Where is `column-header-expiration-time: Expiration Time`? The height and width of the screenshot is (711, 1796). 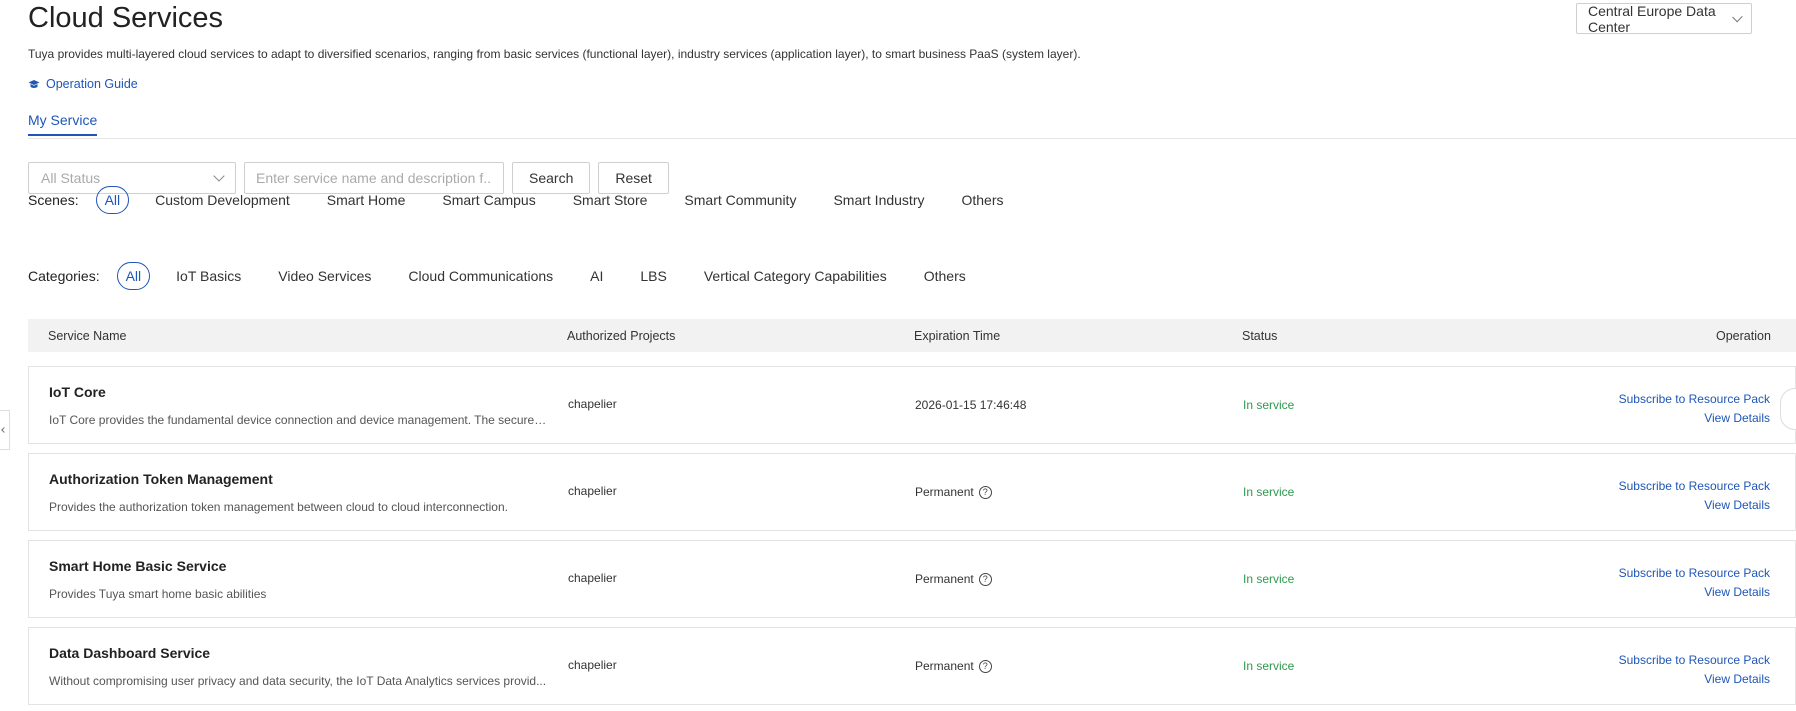 column-header-expiration-time: Expiration Time is located at coordinates (957, 336).